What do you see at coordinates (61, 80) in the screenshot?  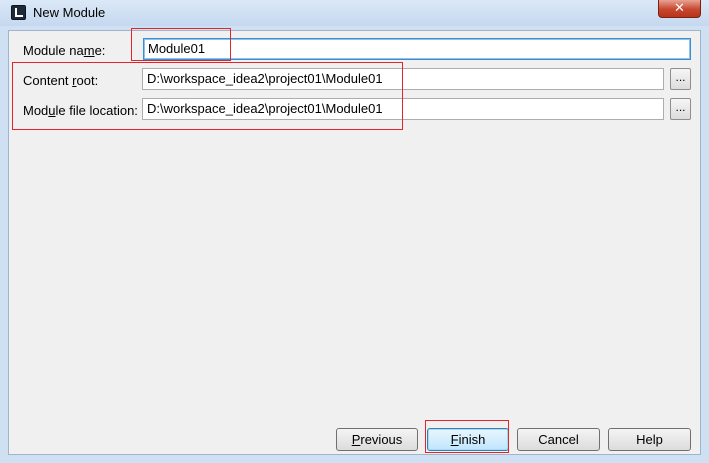 I see `content-root-label: Content root:` at bounding box center [61, 80].